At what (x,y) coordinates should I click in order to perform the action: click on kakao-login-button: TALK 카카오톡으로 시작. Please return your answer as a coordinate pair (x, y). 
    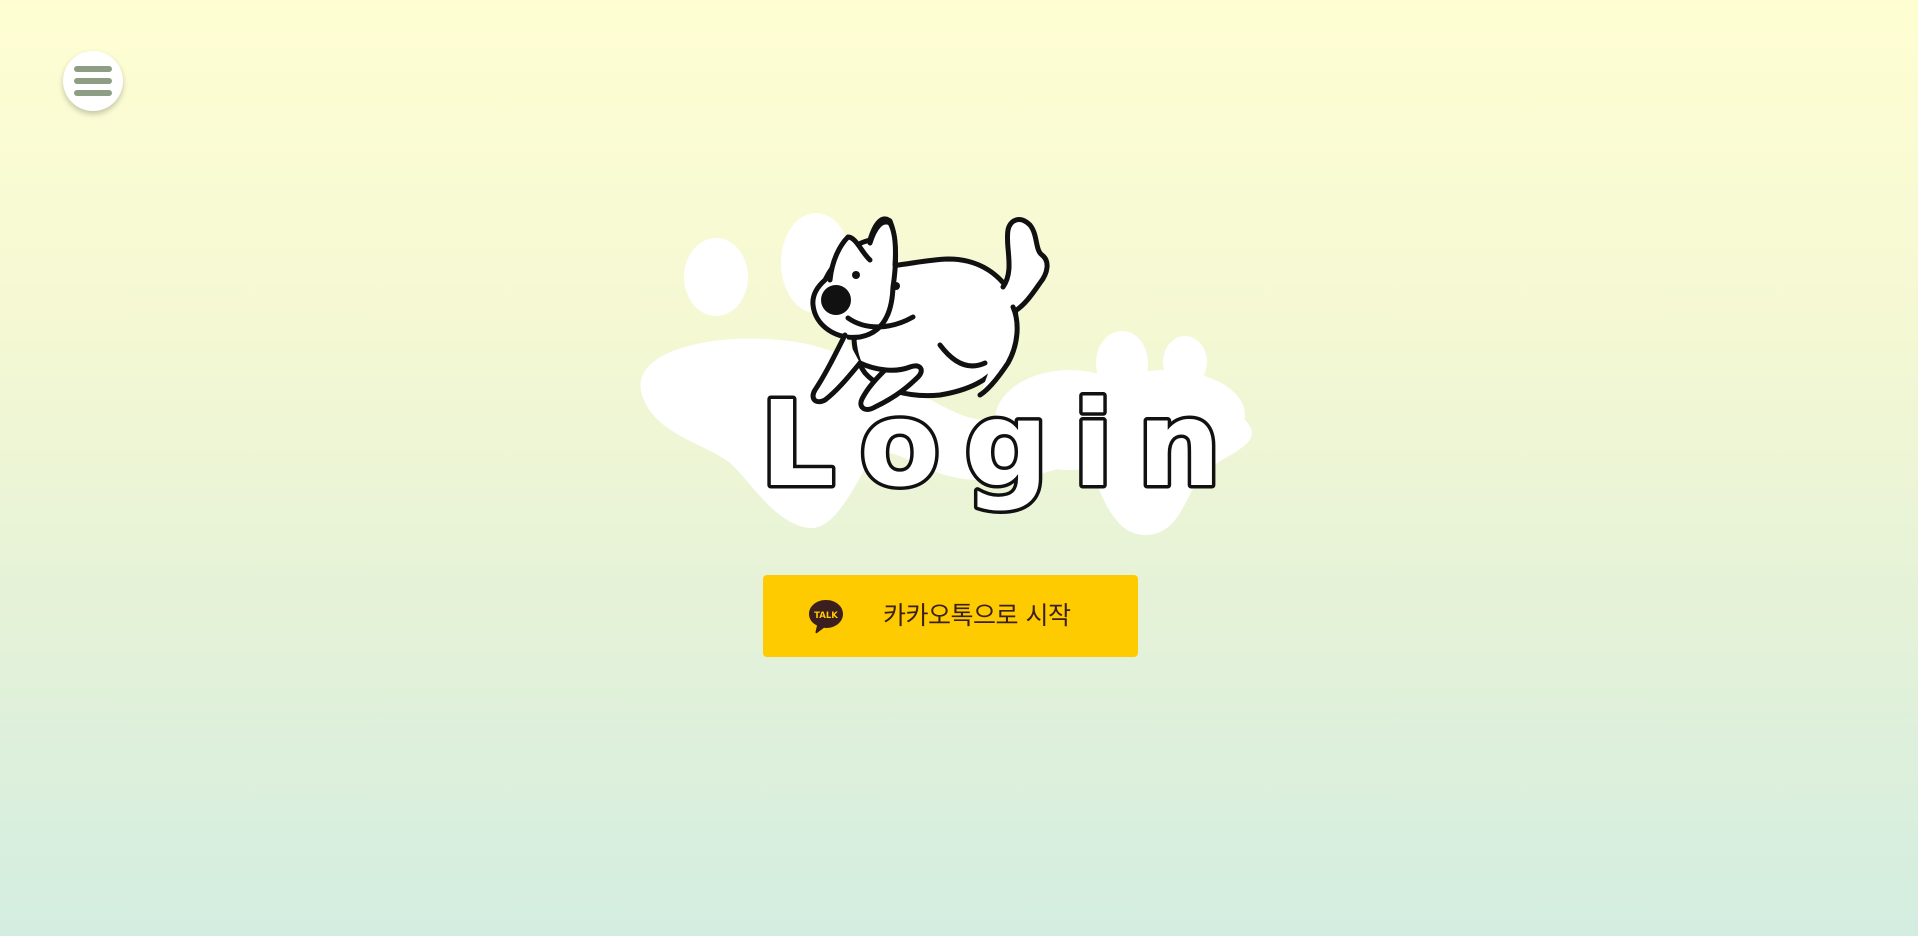
    Looking at the image, I should click on (950, 616).